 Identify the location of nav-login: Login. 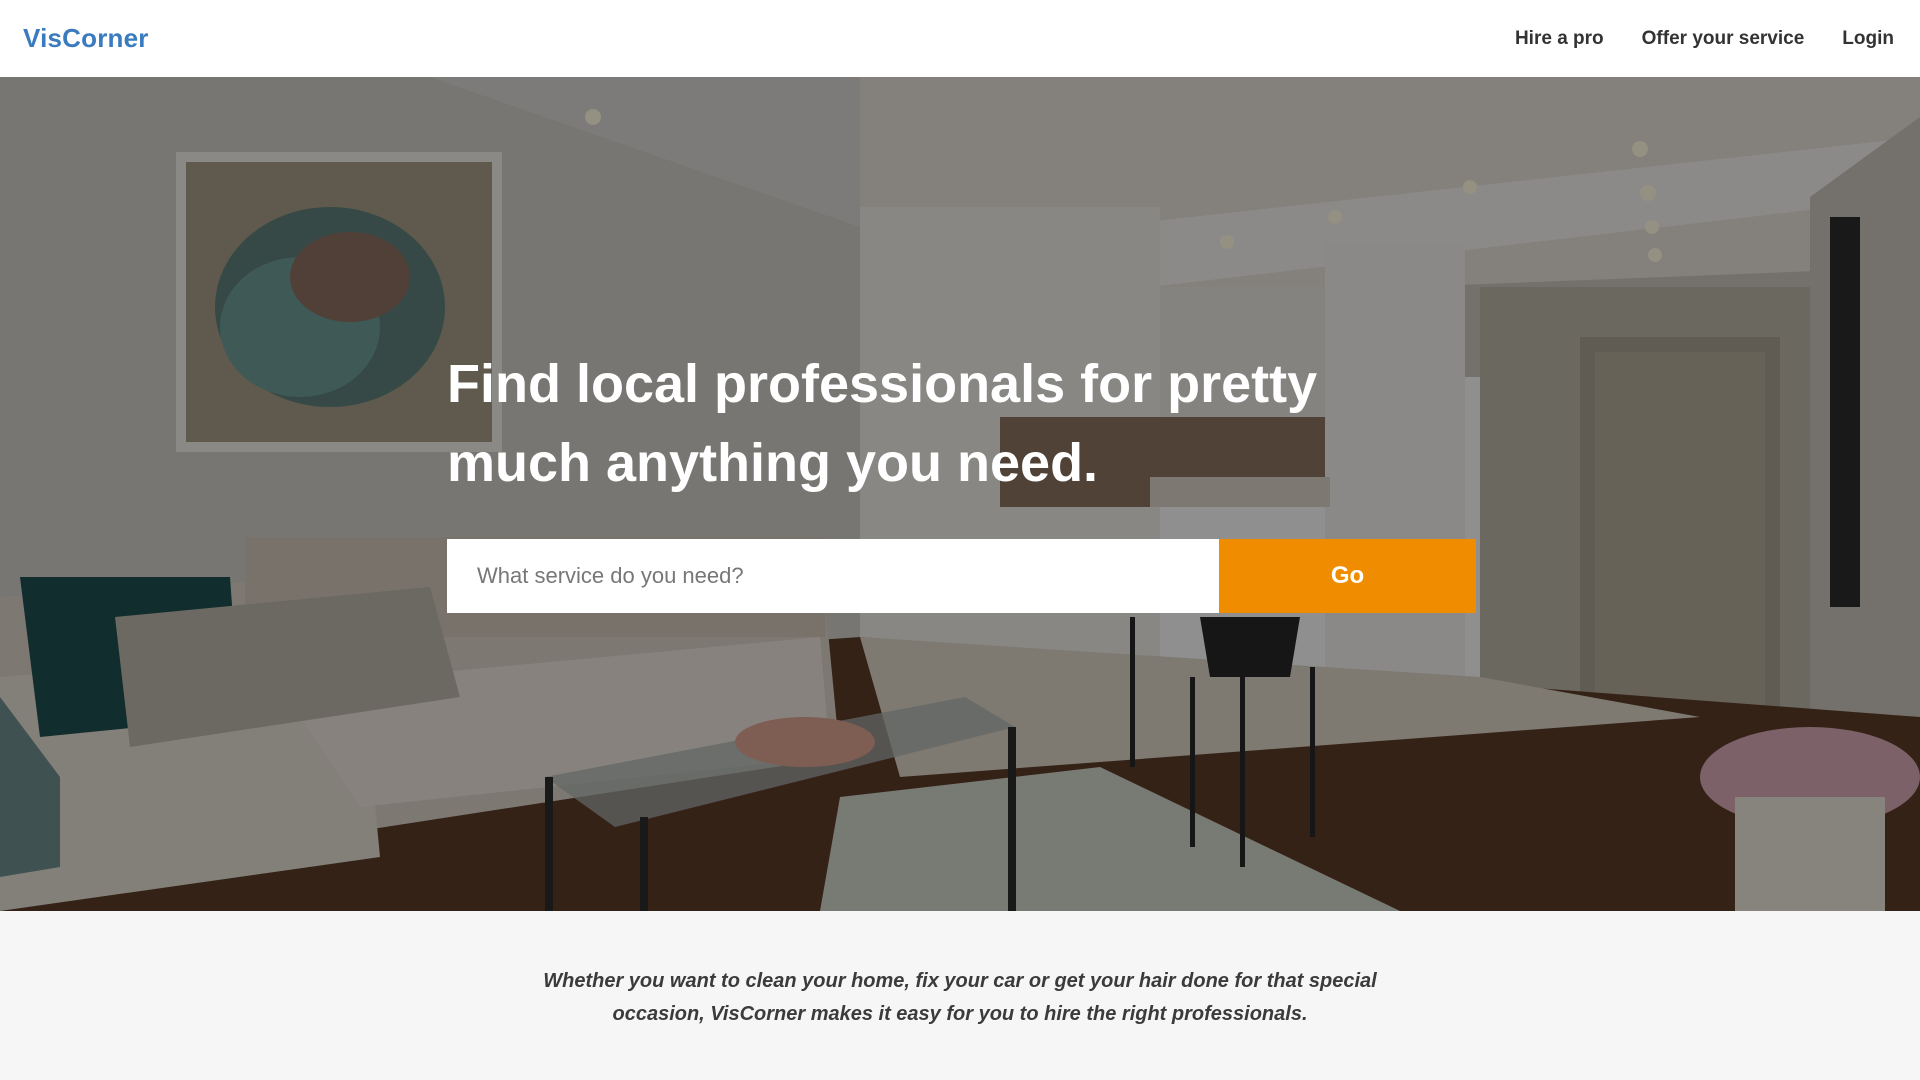
(1868, 39).